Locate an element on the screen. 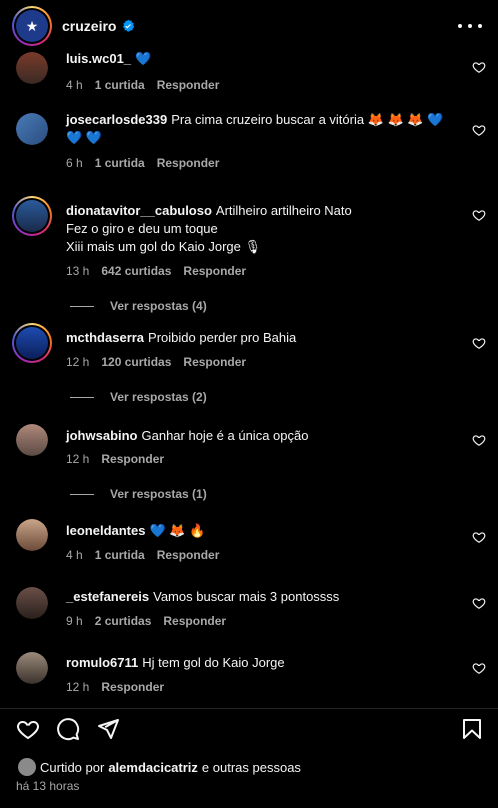  more-options-icon is located at coordinates (470, 26).